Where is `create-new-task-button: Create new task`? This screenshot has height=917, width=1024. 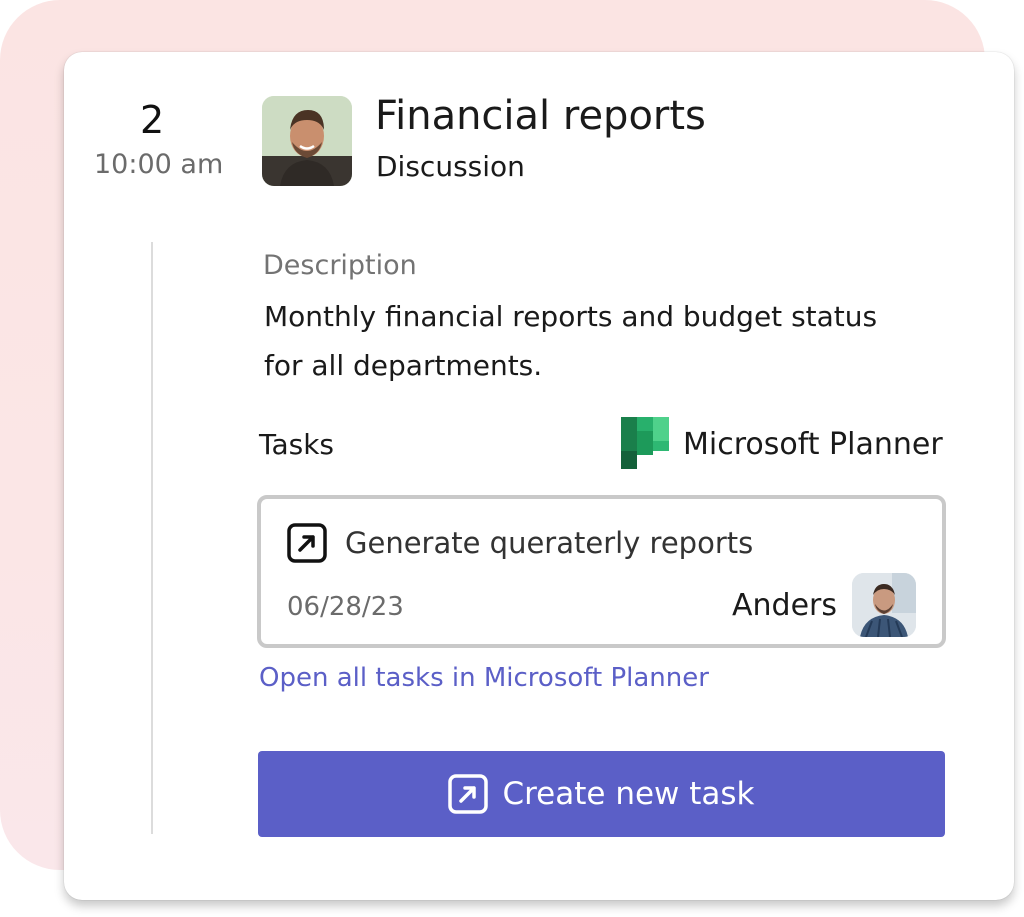
create-new-task-button: Create new task is located at coordinates (601, 794).